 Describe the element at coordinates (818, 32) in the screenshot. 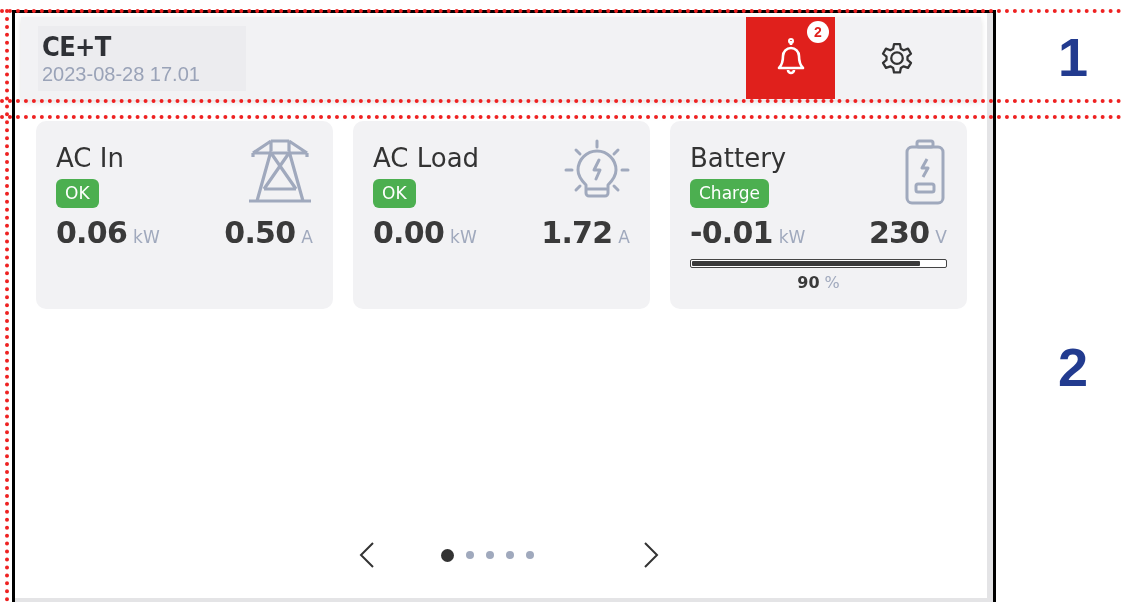

I see `notification-count: 2` at that location.